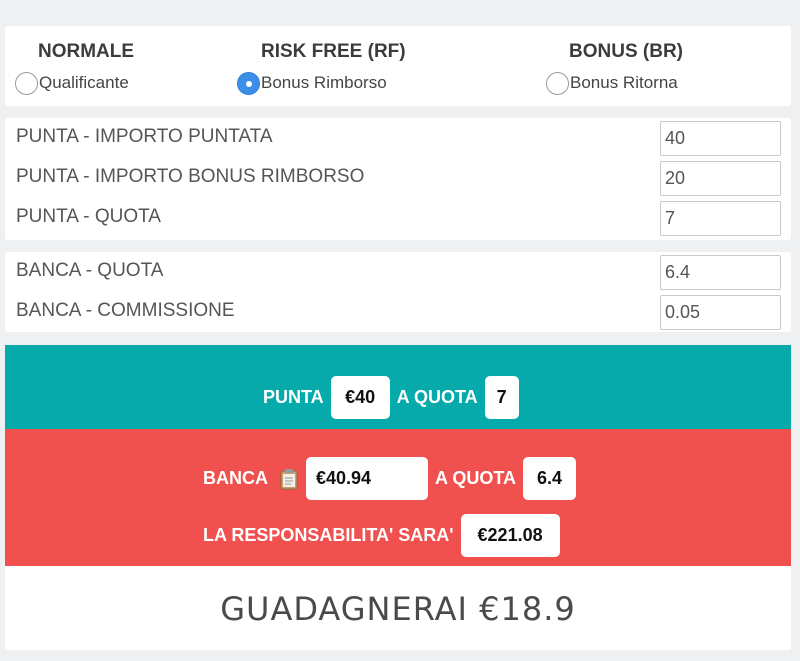  Describe the element at coordinates (664, 66) in the screenshot. I see `mode-bonus: BONUS (BR) Bonus Ritorna` at that location.